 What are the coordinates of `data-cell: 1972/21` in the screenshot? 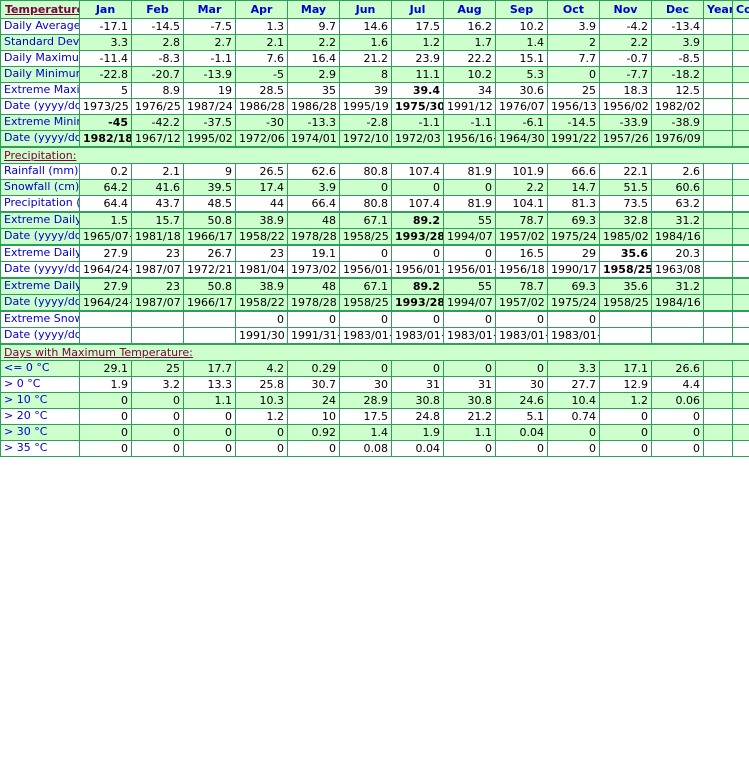 It's located at (209, 270).